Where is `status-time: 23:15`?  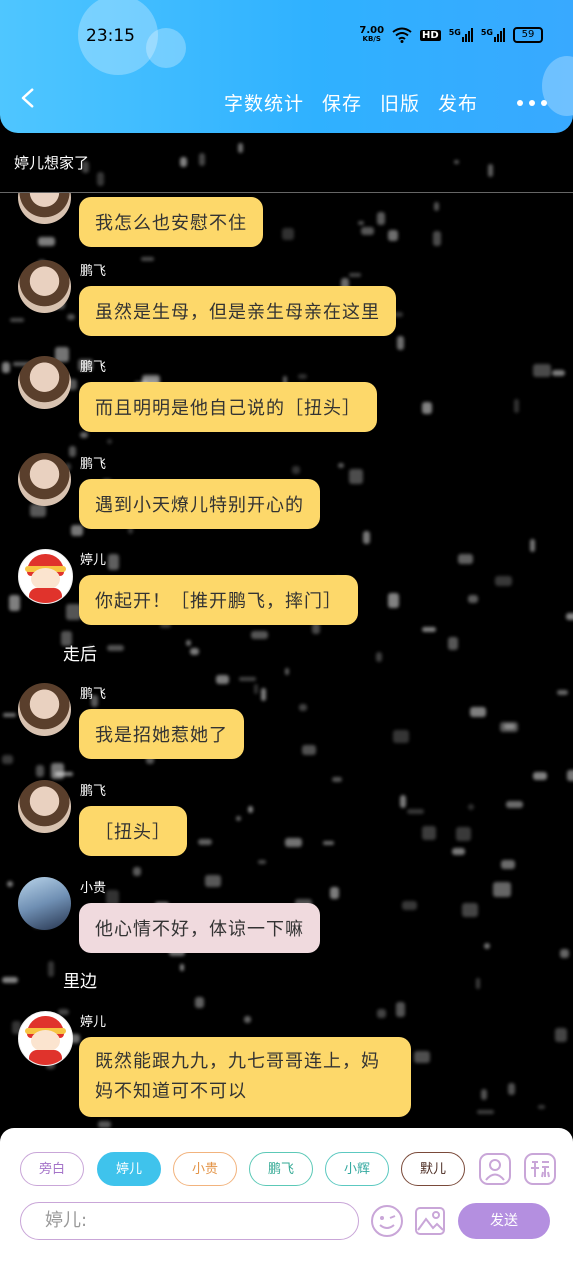
status-time: 23:15 is located at coordinates (110, 36).